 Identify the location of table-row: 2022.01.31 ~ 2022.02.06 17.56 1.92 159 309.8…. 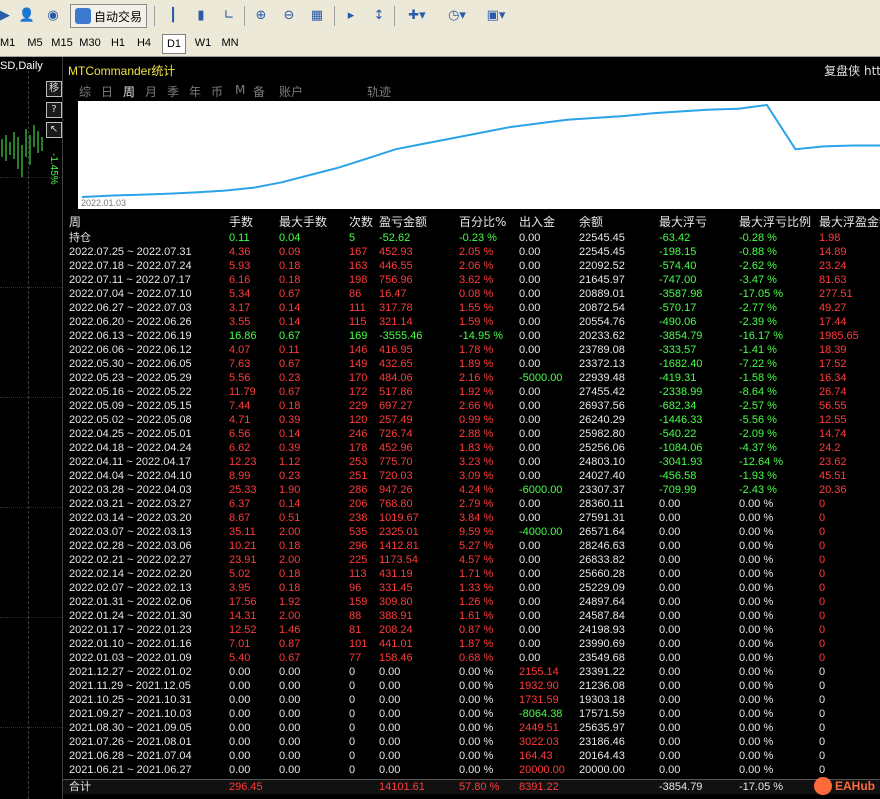
(471, 602).